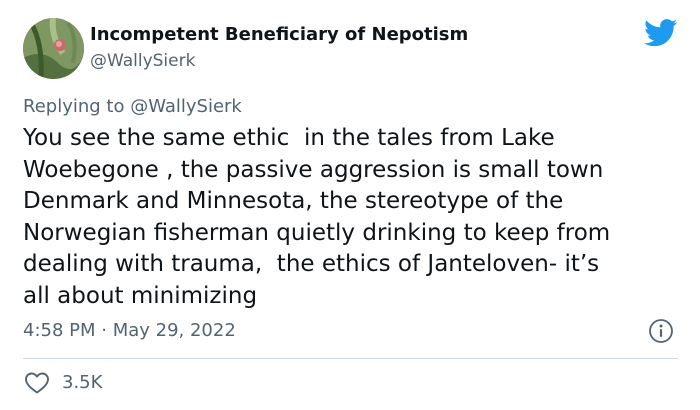  I want to click on replying-to: Replying to @WallySierk, so click(132, 106).